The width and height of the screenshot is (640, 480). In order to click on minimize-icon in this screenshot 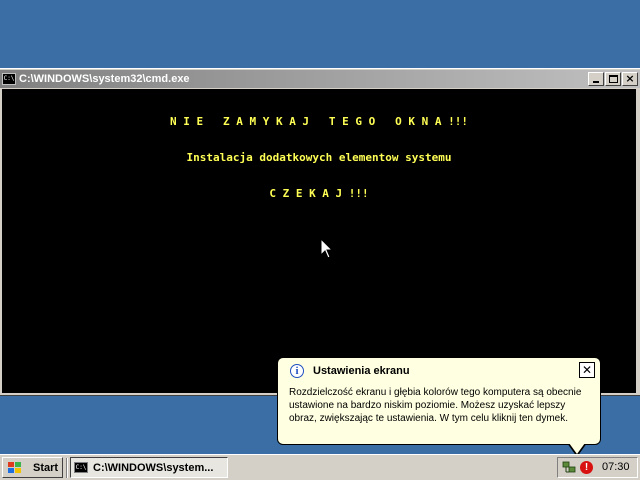, I will do `click(596, 82)`.